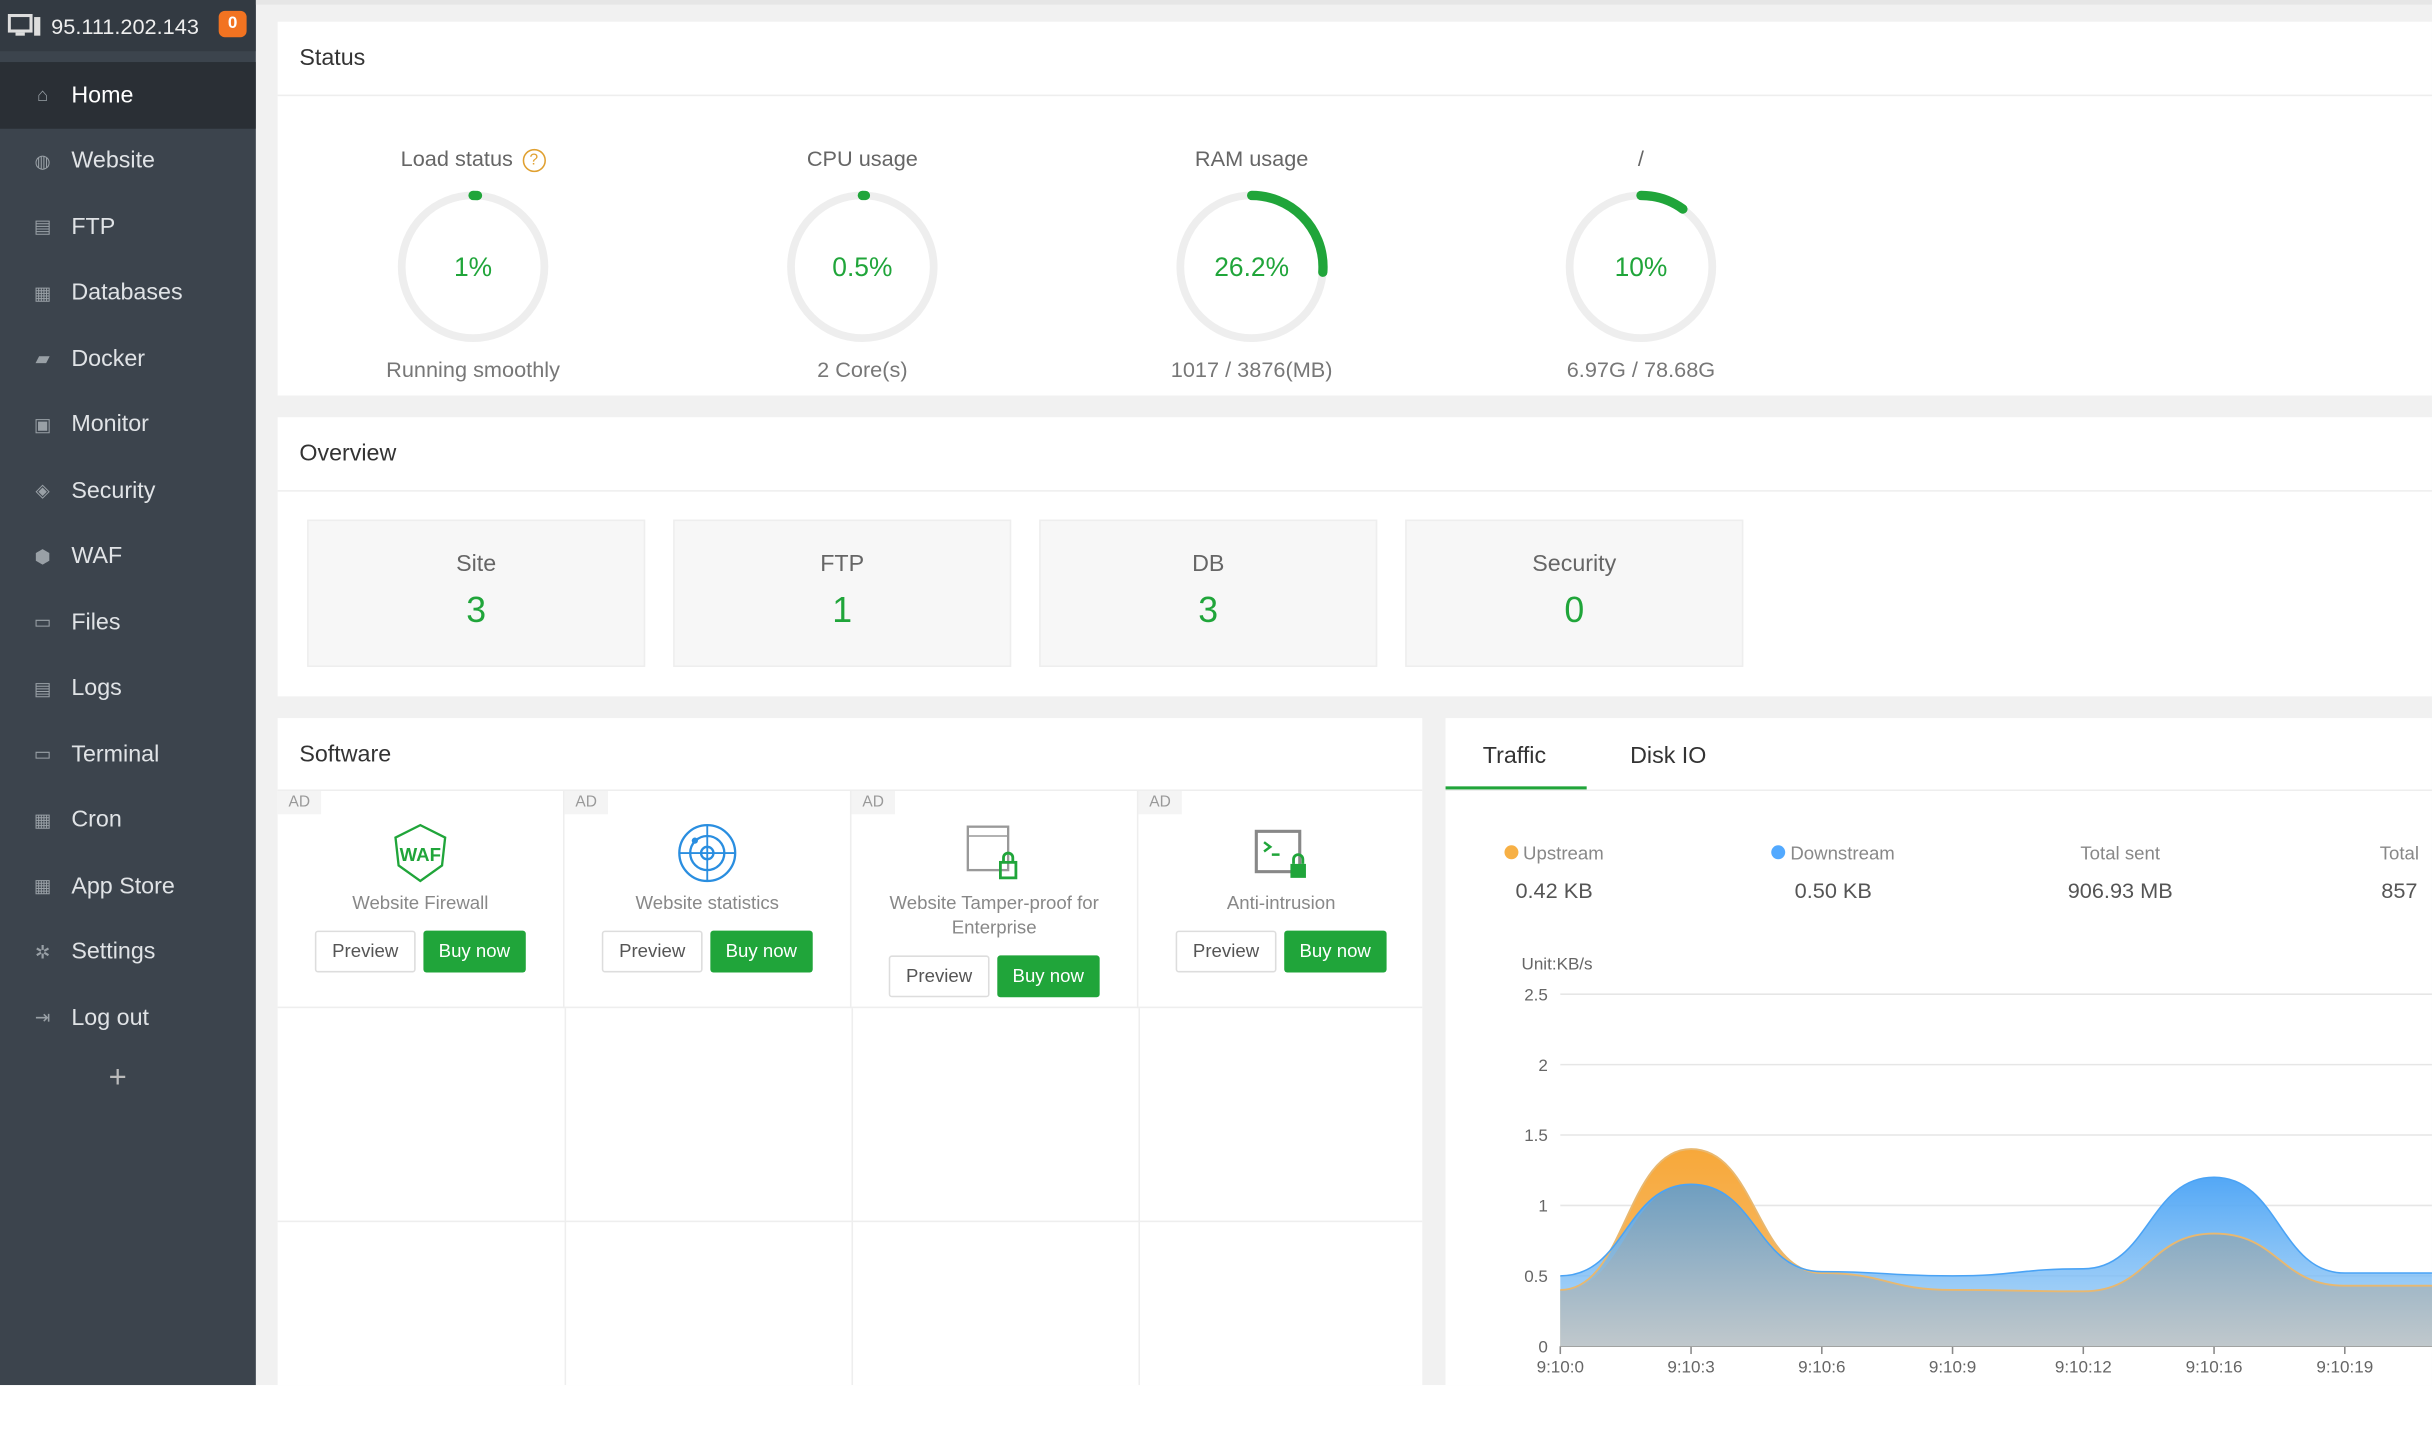 The width and height of the screenshot is (2432, 1442). What do you see at coordinates (1668, 756) in the screenshot?
I see `tab-disk-io: Disk IO` at bounding box center [1668, 756].